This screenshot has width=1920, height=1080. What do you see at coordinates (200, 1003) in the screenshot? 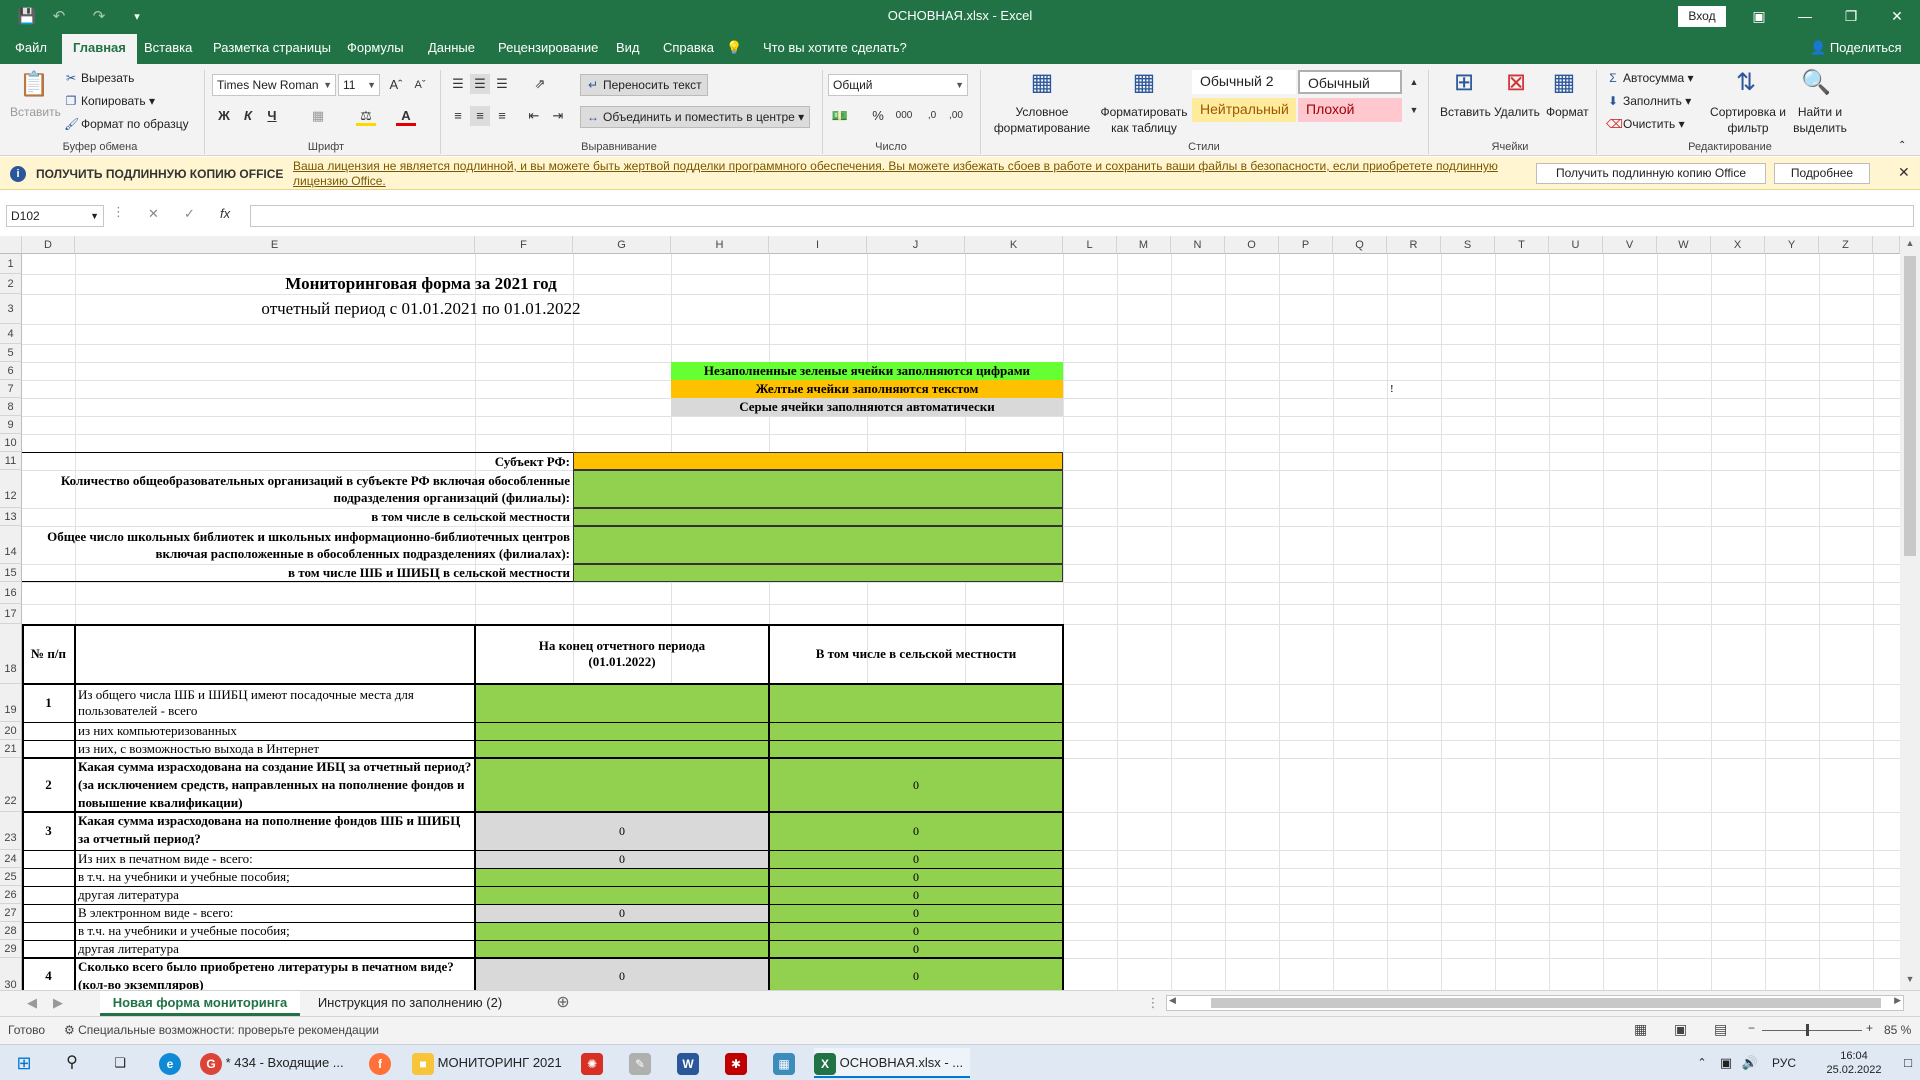
I see `sheet-tab-monitoring: Новая форма мониторинга` at bounding box center [200, 1003].